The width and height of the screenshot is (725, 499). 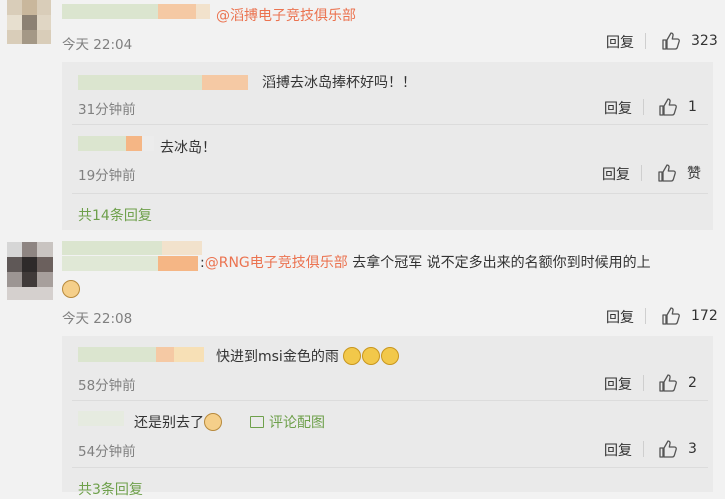 What do you see at coordinates (679, 173) in the screenshot?
I see `like-button: 赞` at bounding box center [679, 173].